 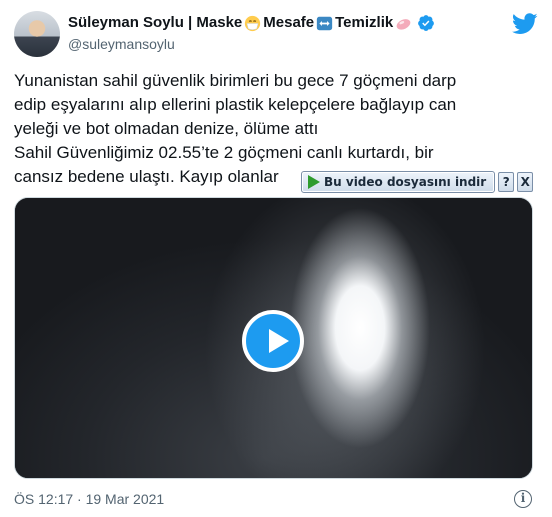 I want to click on author-block: Süleyman Soylu | Maske Mesafe Temizlik @, so click(x=251, y=33).